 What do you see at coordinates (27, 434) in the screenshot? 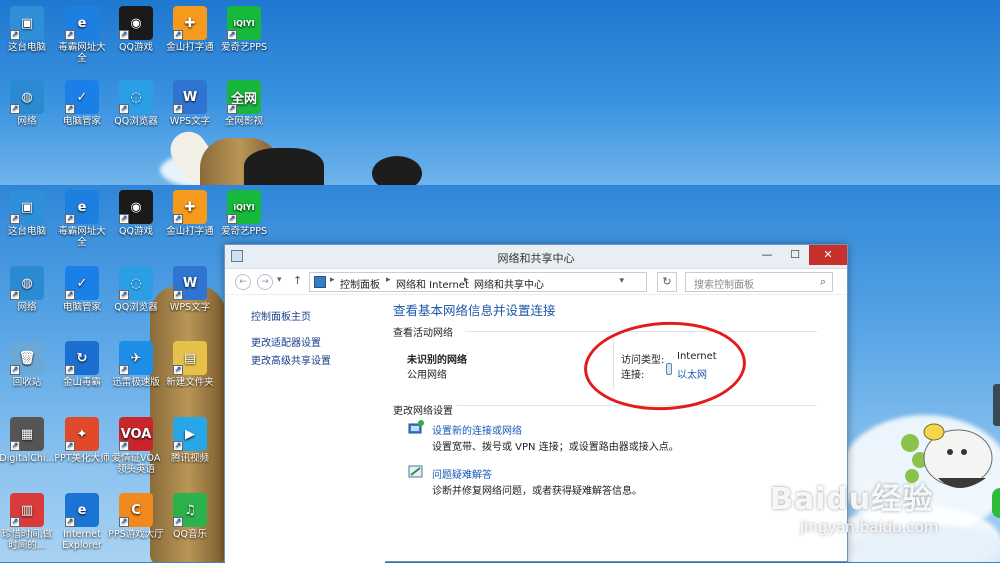
I see `app-icon: ▦ ↗` at bounding box center [27, 434].